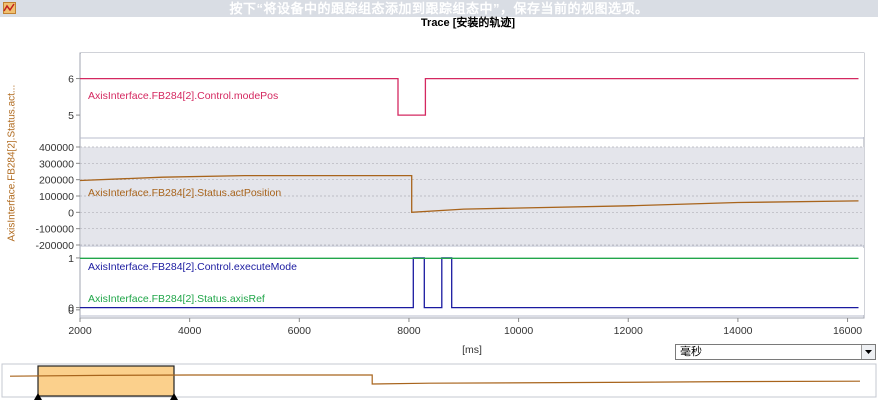 This screenshot has width=878, height=405. Describe the element at coordinates (56, 148) in the screenshot. I see `y-tick-label: 400000` at that location.